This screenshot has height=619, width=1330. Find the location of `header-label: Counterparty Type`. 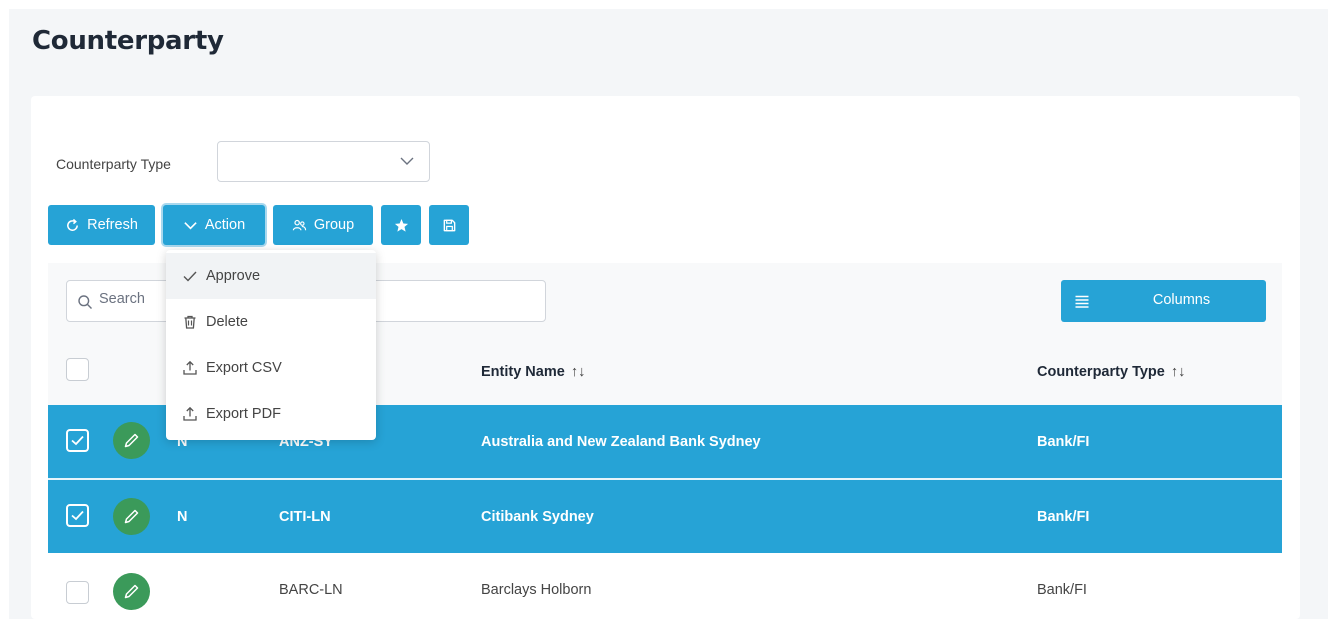

header-label: Counterparty Type is located at coordinates (1101, 372).